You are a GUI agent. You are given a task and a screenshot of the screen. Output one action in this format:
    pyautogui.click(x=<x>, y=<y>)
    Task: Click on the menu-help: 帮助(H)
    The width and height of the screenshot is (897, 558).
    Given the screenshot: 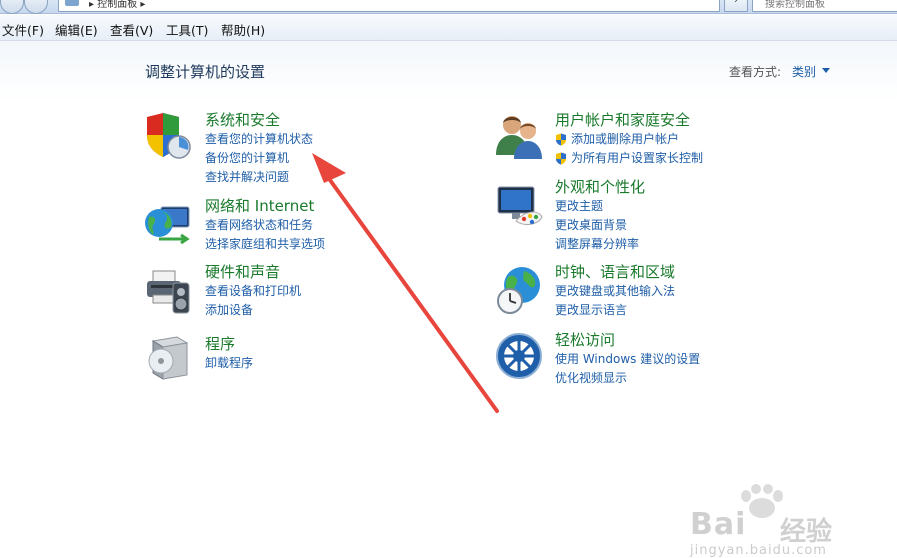 What is the action you would take?
    pyautogui.click(x=243, y=29)
    